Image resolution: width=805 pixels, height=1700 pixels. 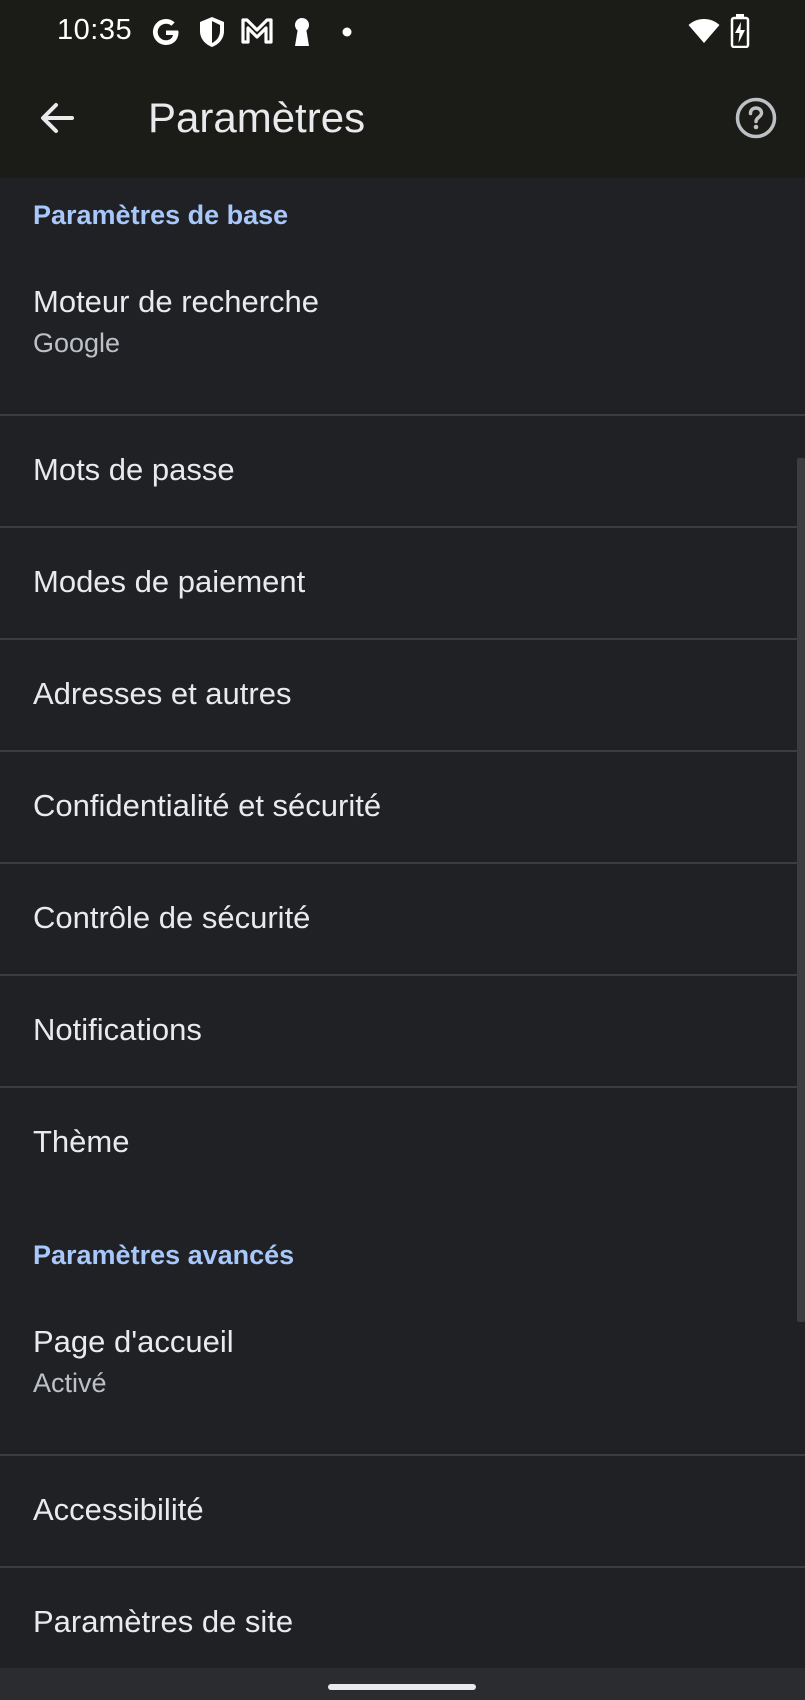 I want to click on settings-item-privacy-security: Confidentialité et sécurité, so click(x=402, y=807).